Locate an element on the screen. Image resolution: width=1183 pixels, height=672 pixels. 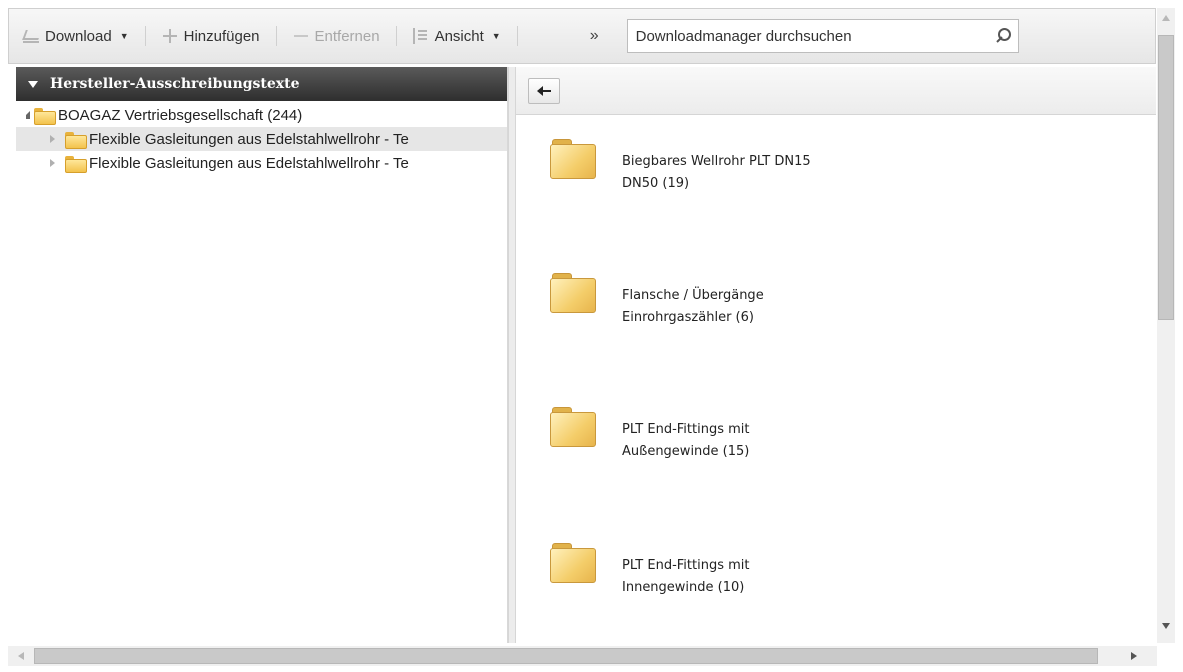
tree-panel-title: Hersteller-Ausschreibungstexte is located at coordinates (175, 84).